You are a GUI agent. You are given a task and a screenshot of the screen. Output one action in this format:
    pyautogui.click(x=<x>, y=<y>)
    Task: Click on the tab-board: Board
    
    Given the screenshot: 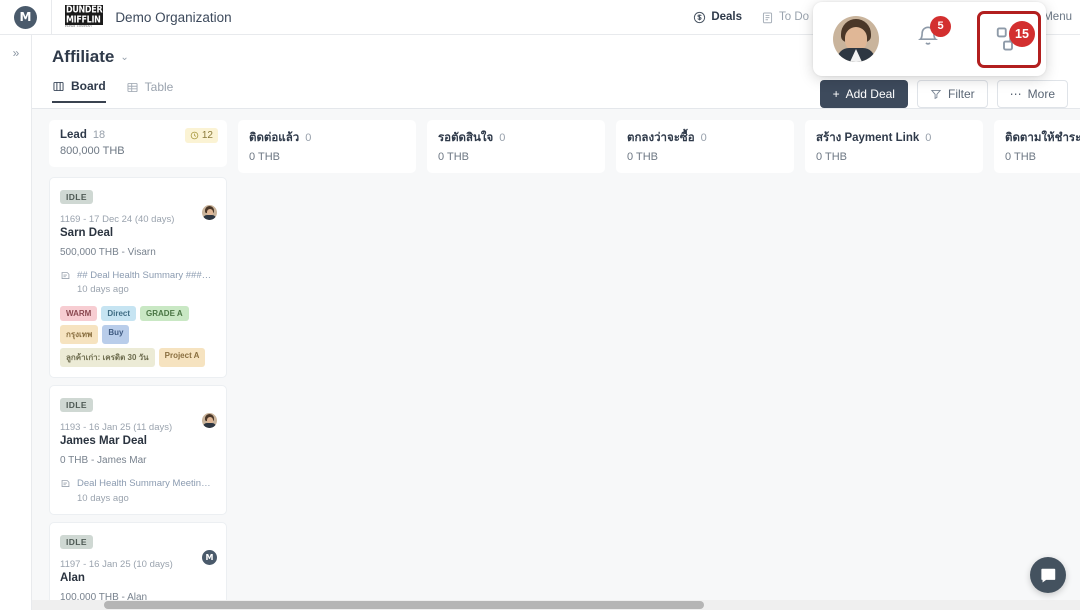 What is the action you would take?
    pyautogui.click(x=79, y=91)
    